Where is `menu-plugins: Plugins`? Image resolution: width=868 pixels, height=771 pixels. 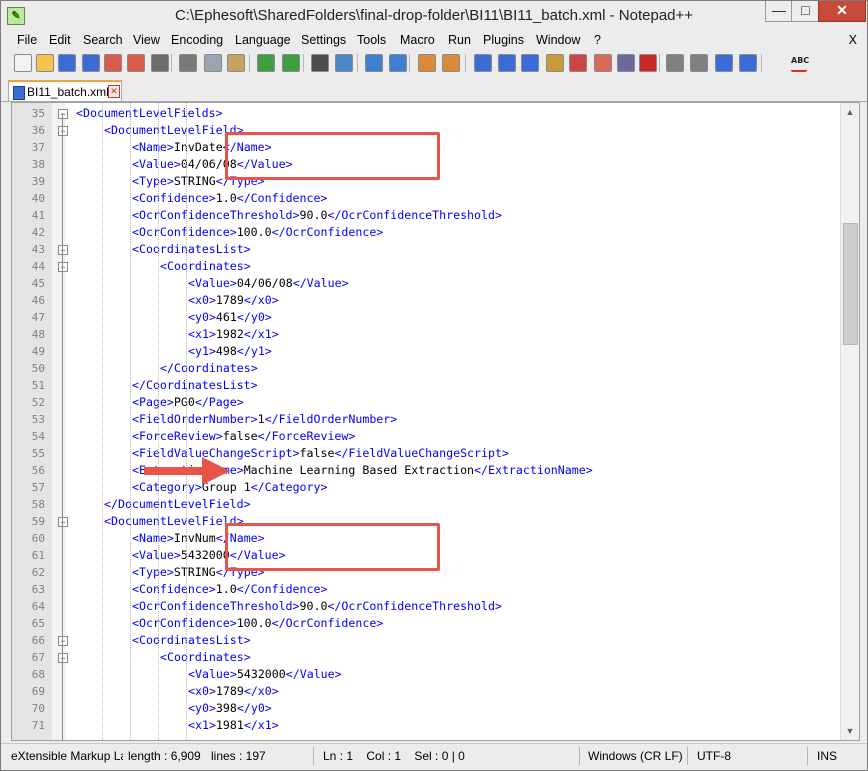 menu-plugins: Plugins is located at coordinates (503, 40).